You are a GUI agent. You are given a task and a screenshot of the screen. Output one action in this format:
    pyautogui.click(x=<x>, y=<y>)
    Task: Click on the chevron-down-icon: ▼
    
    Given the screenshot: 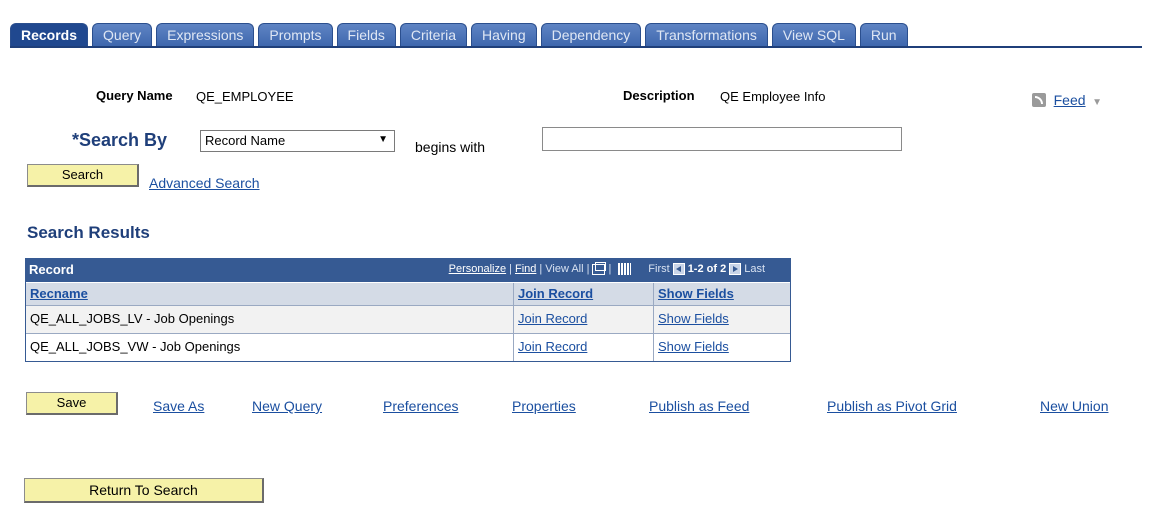 What is the action you would take?
    pyautogui.click(x=1097, y=102)
    